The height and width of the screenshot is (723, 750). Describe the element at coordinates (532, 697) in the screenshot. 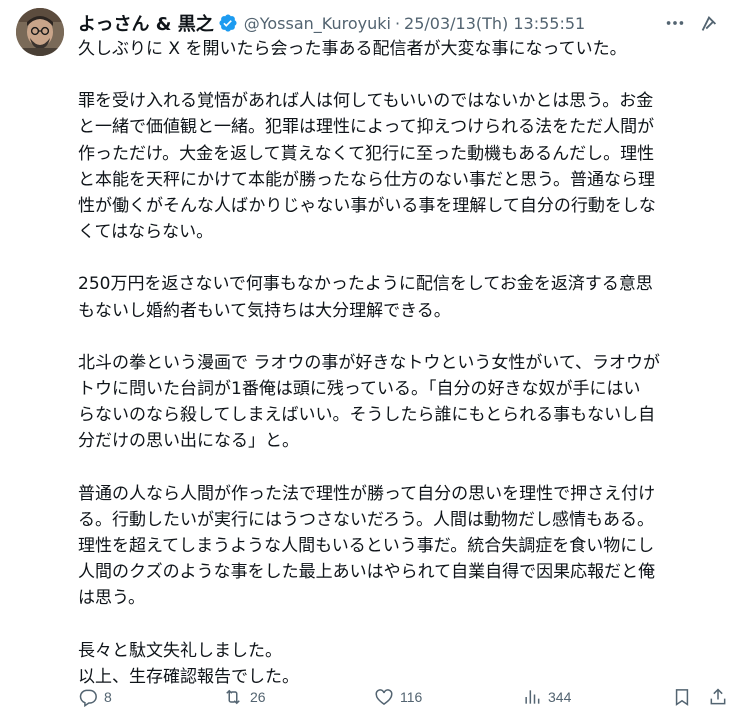

I see `views-icon` at that location.